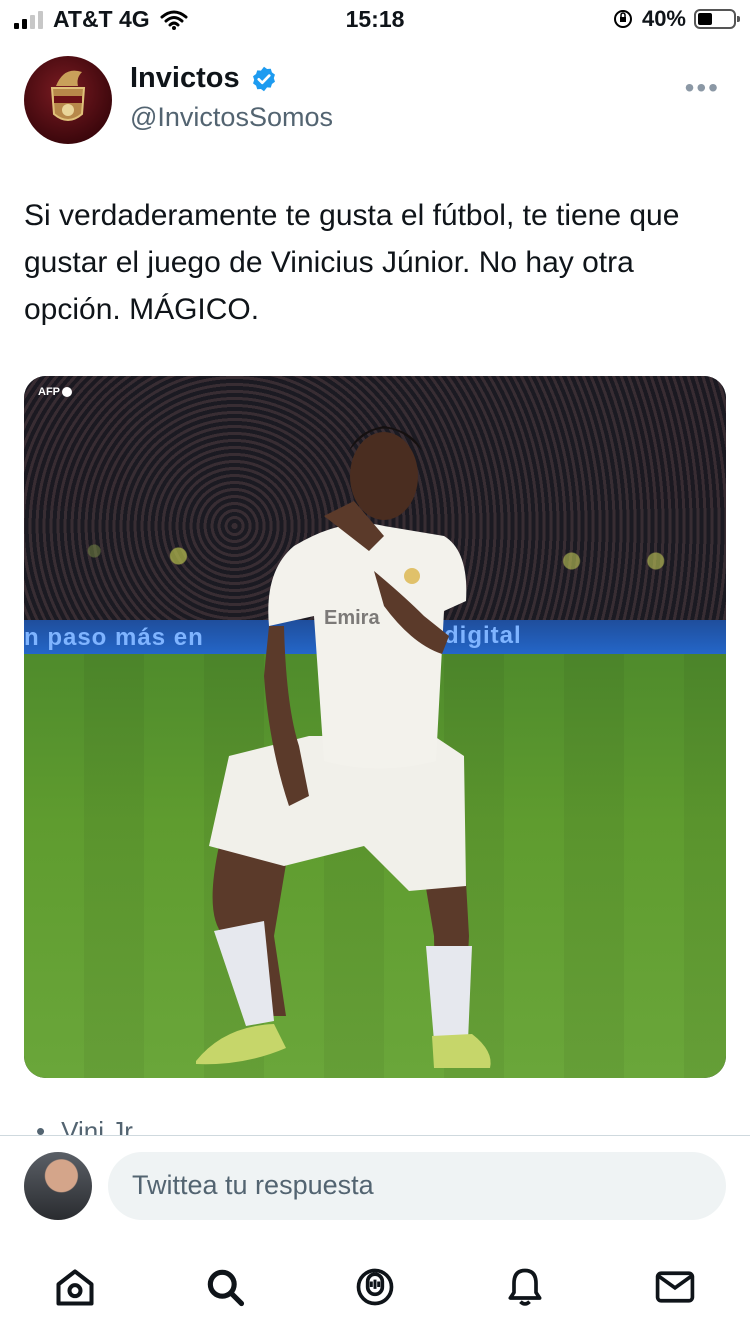 This screenshot has width=750, height=1334. I want to click on author-handle: @InvictosSomos, so click(231, 117).